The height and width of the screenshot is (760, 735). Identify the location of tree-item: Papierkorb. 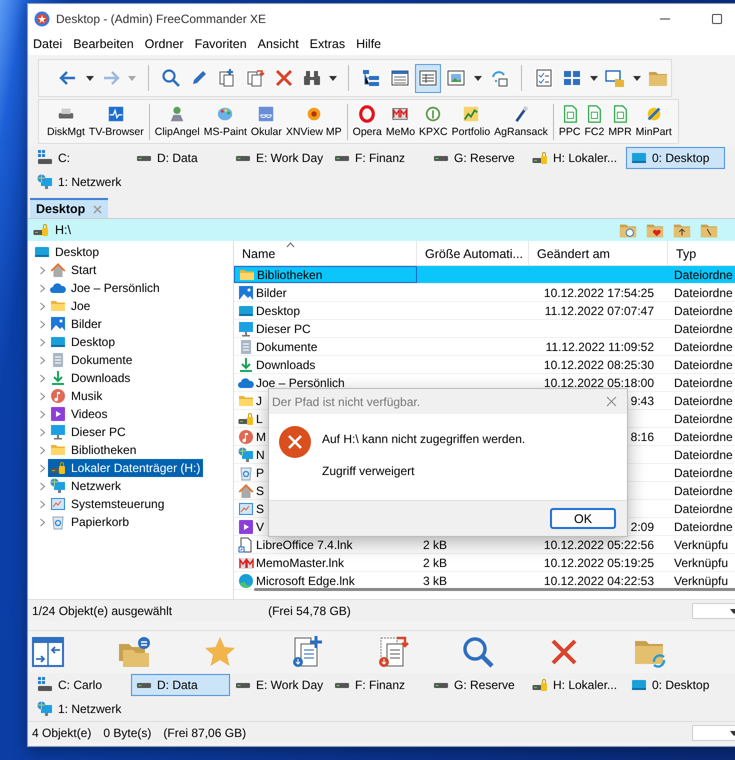
(90, 522).